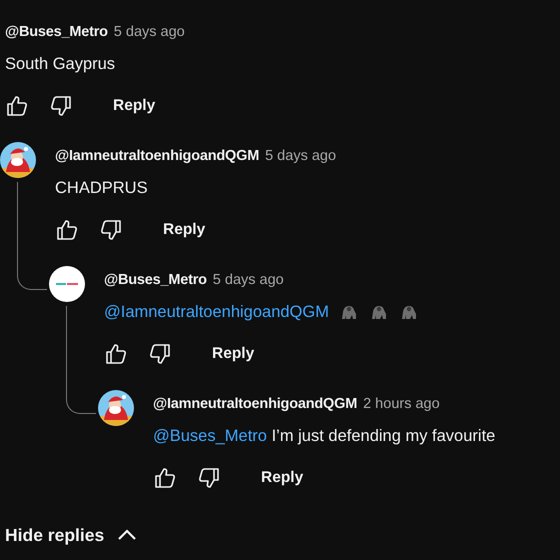 This screenshot has width=560, height=560. What do you see at coordinates (71, 535) in the screenshot?
I see `hide-replies-button: Hide replies` at bounding box center [71, 535].